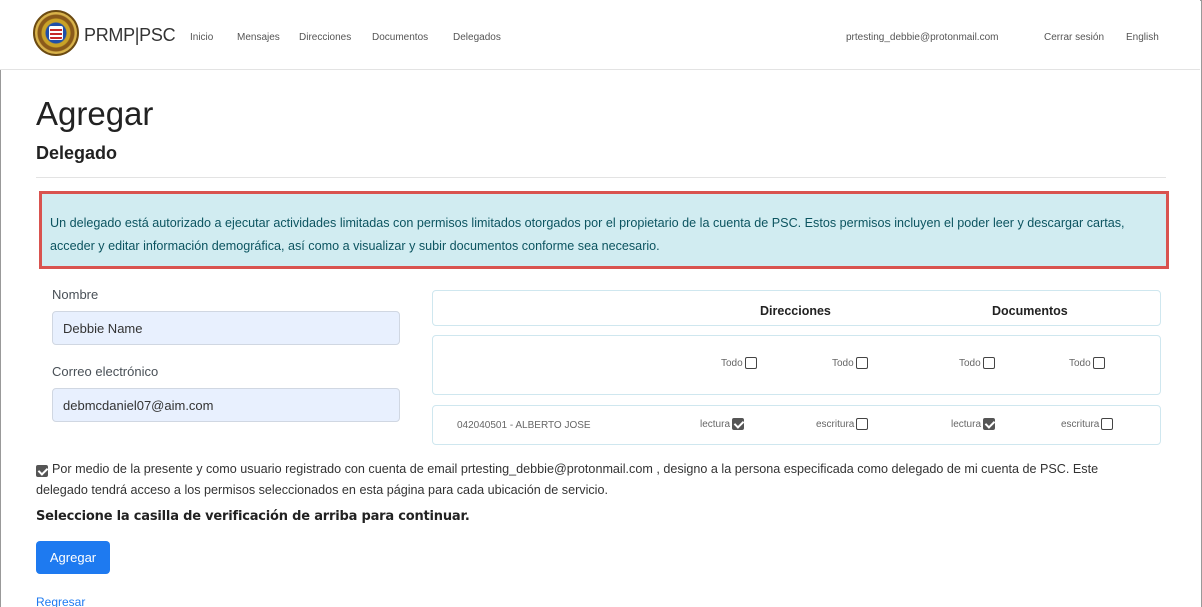 The image size is (1202, 607). I want to click on doc-write-checkbox, so click(1107, 424).